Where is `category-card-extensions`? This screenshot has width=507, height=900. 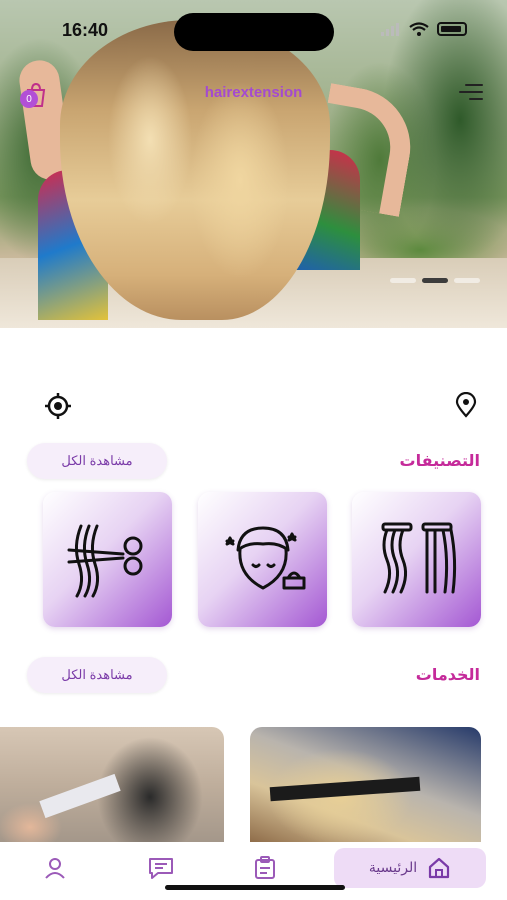 category-card-extensions is located at coordinates (416, 559).